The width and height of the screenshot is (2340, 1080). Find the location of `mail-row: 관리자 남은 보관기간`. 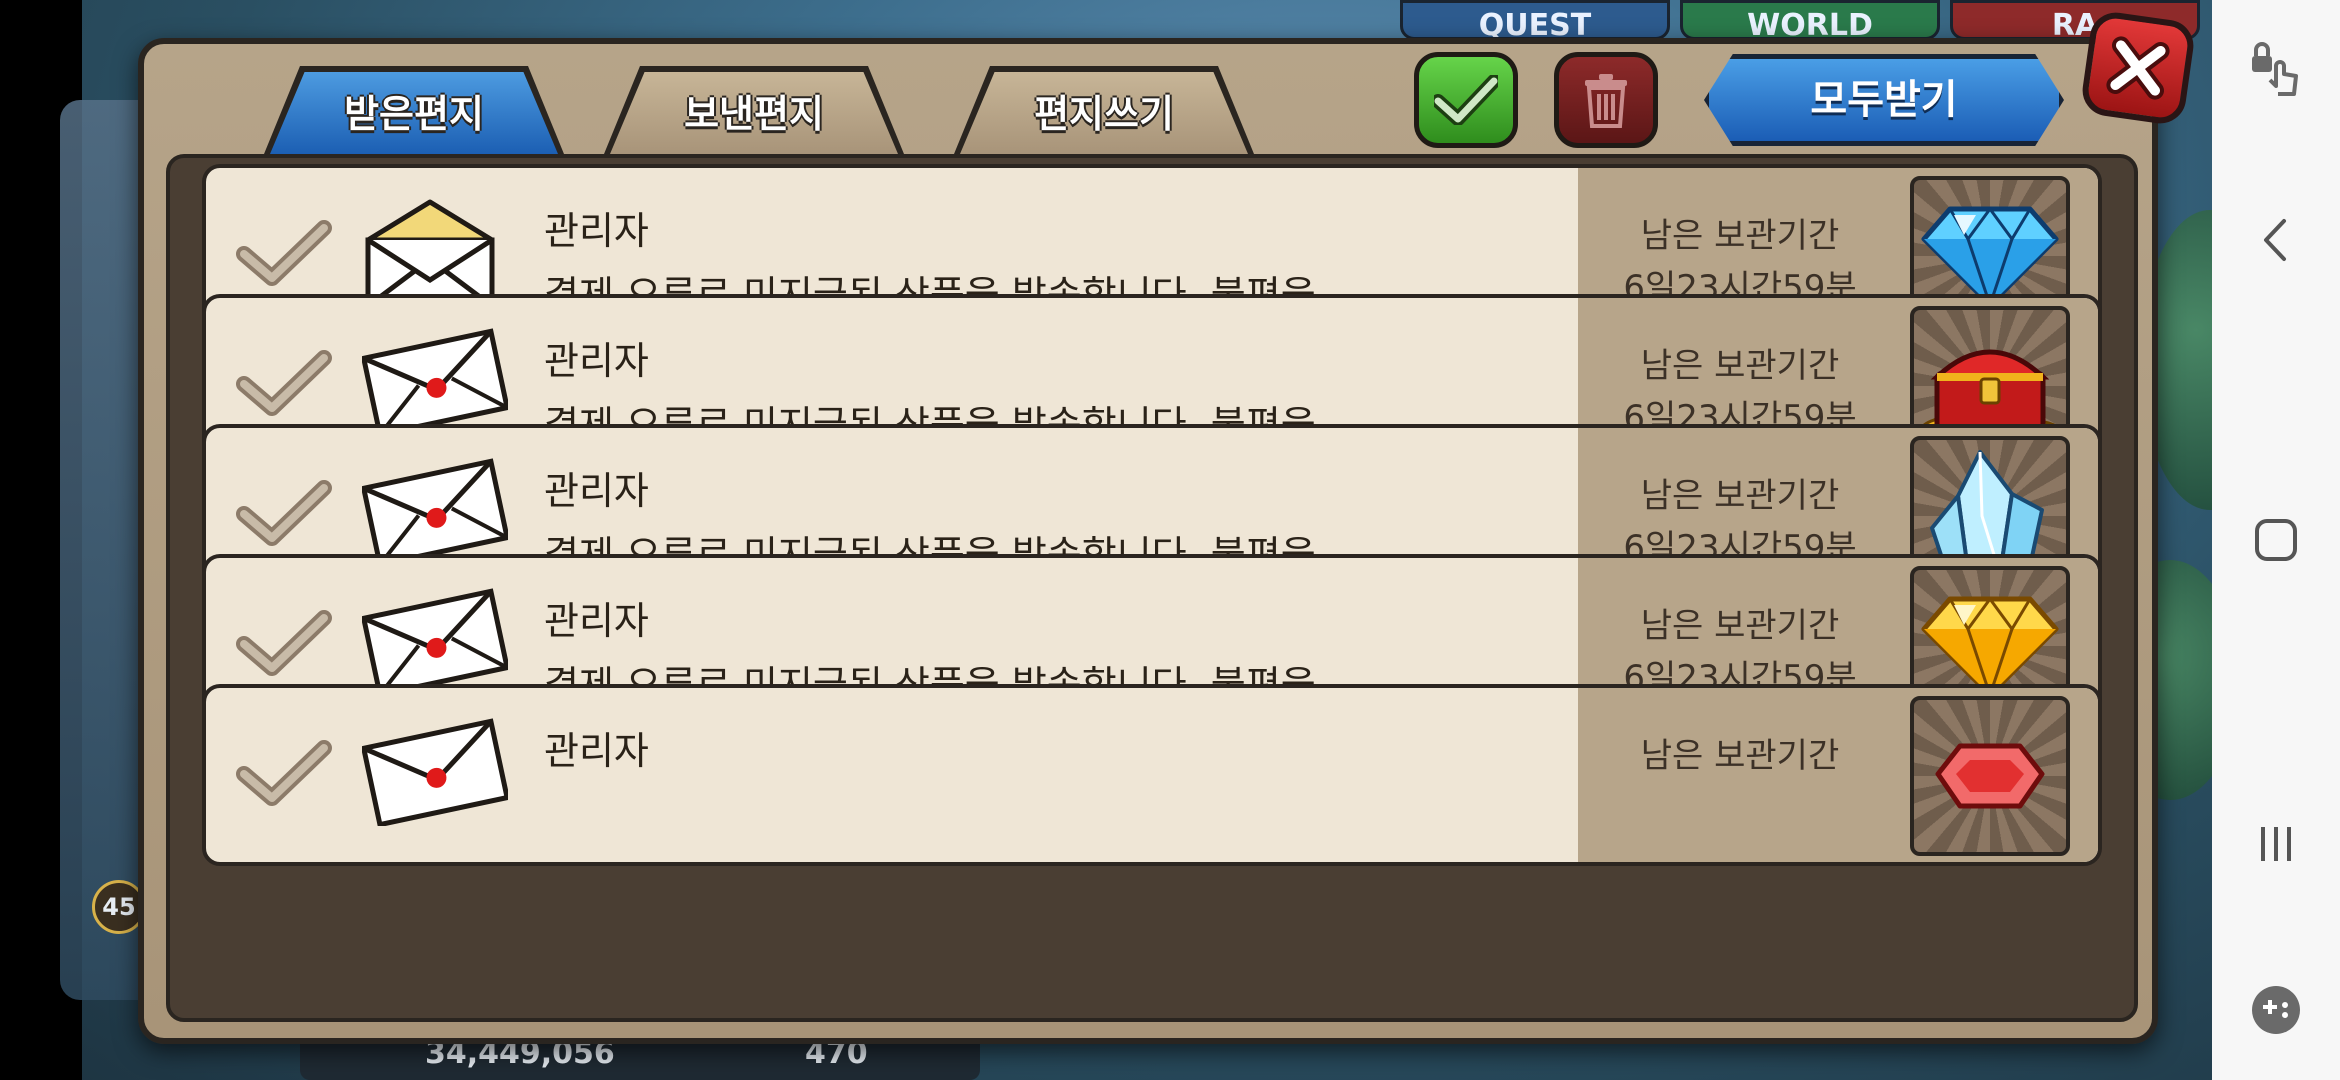

mail-row: 관리자 남은 보관기간 is located at coordinates (1152, 775).